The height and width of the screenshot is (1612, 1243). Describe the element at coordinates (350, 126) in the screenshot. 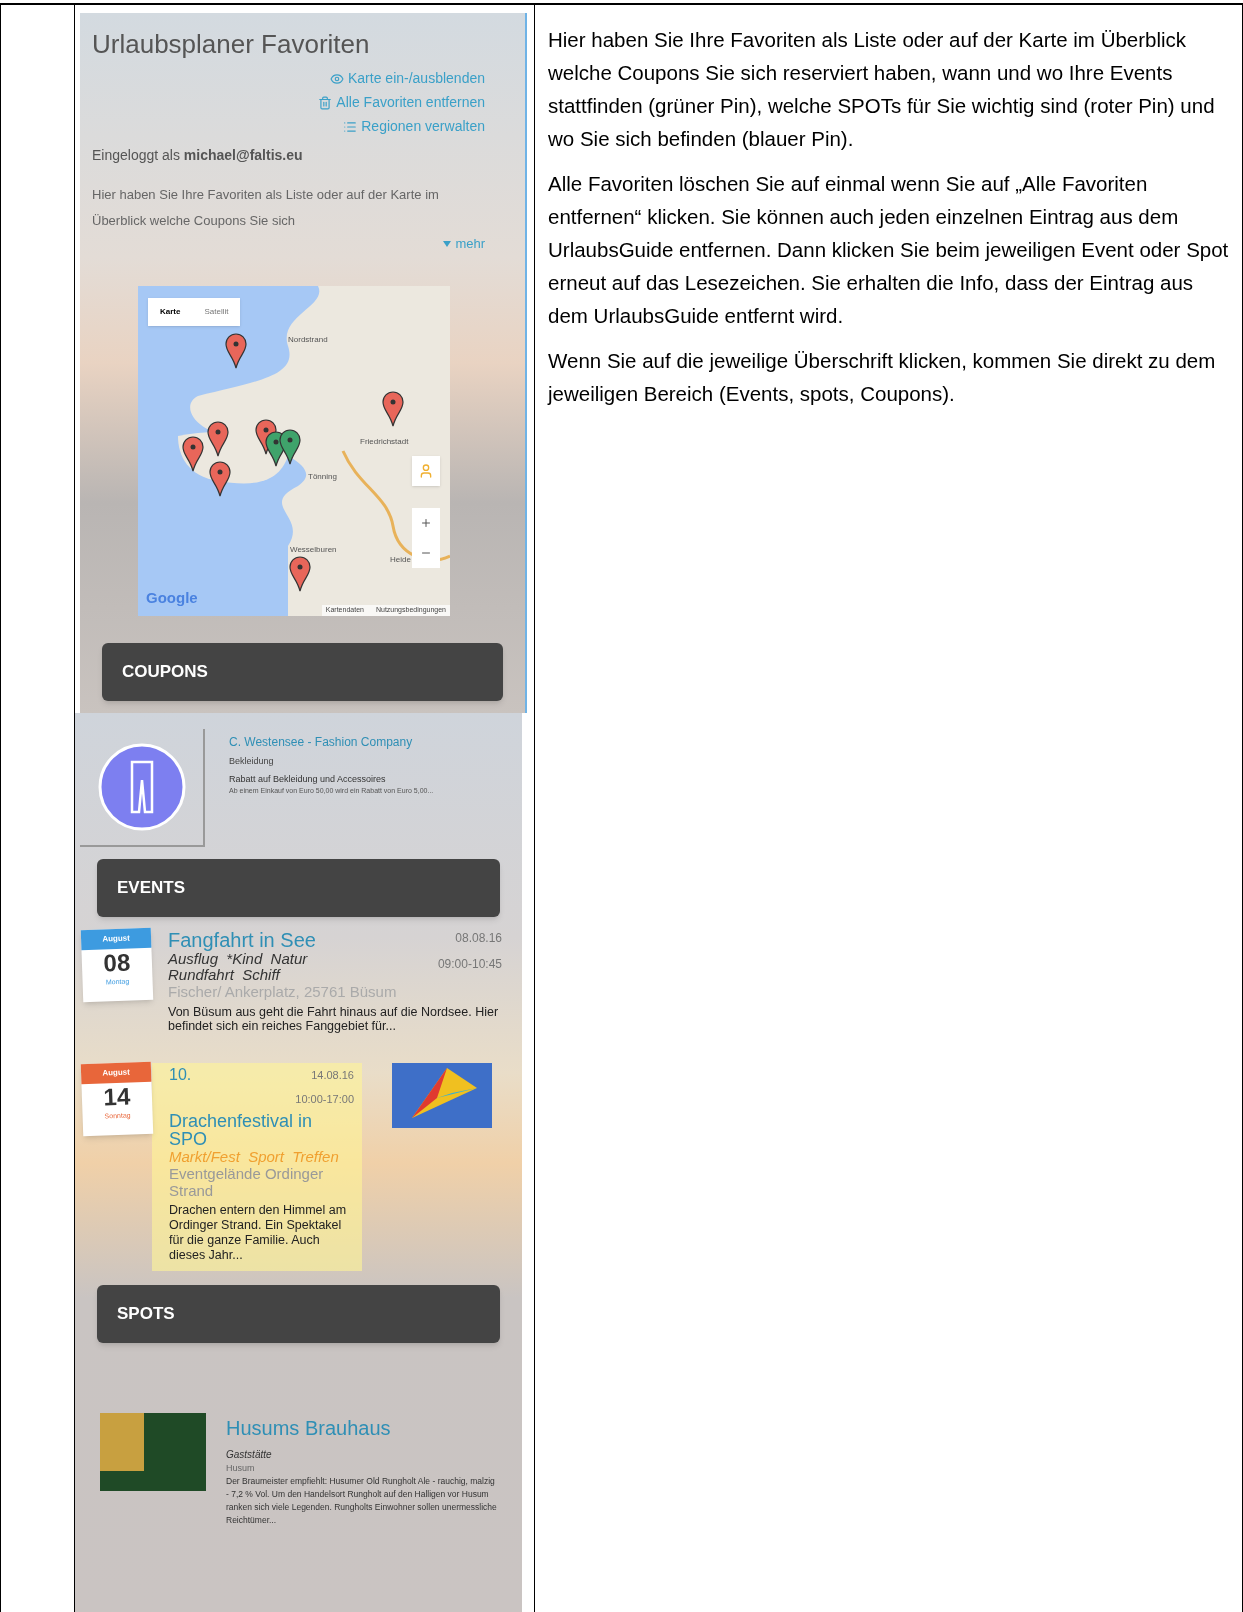

I see `list-icon` at that location.